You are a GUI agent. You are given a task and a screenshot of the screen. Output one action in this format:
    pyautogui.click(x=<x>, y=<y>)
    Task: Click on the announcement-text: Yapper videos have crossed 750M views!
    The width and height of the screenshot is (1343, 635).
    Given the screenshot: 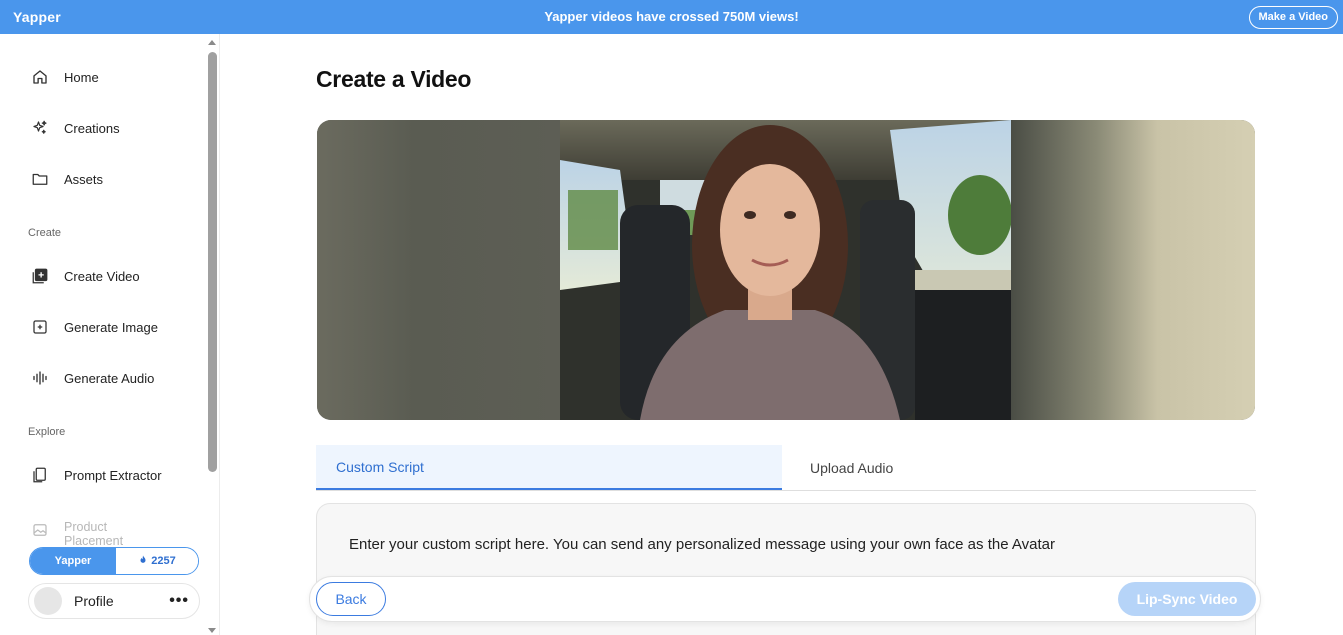 What is the action you would take?
    pyautogui.click(x=671, y=16)
    